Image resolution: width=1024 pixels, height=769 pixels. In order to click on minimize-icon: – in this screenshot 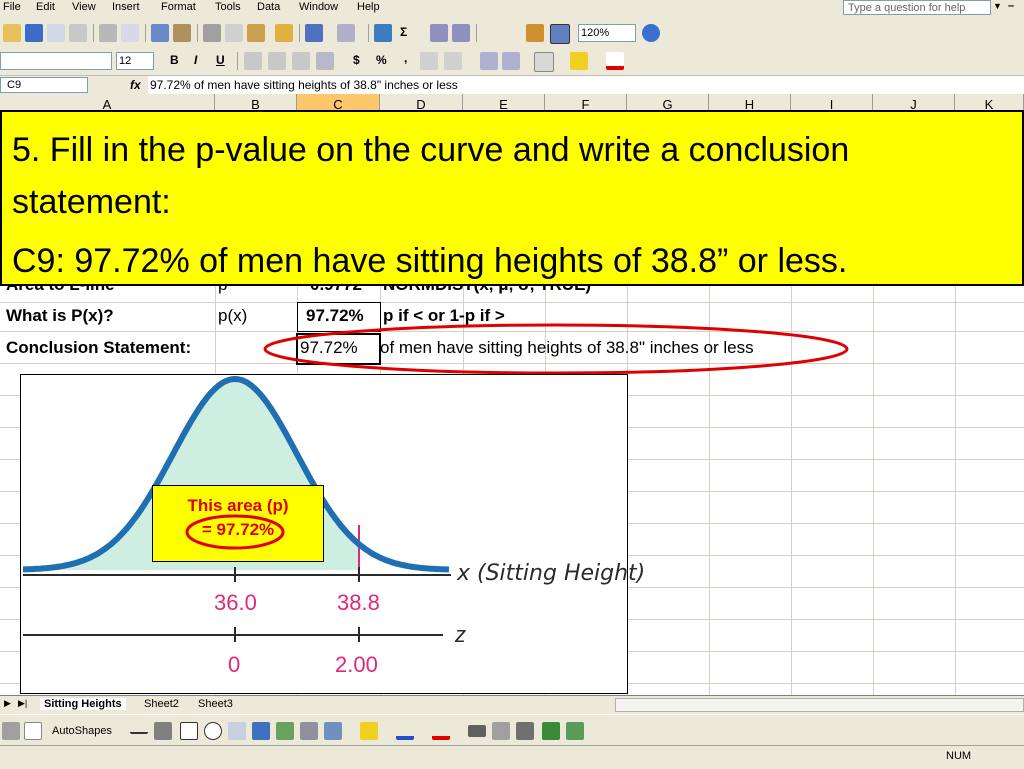, I will do `click(1011, 6)`.